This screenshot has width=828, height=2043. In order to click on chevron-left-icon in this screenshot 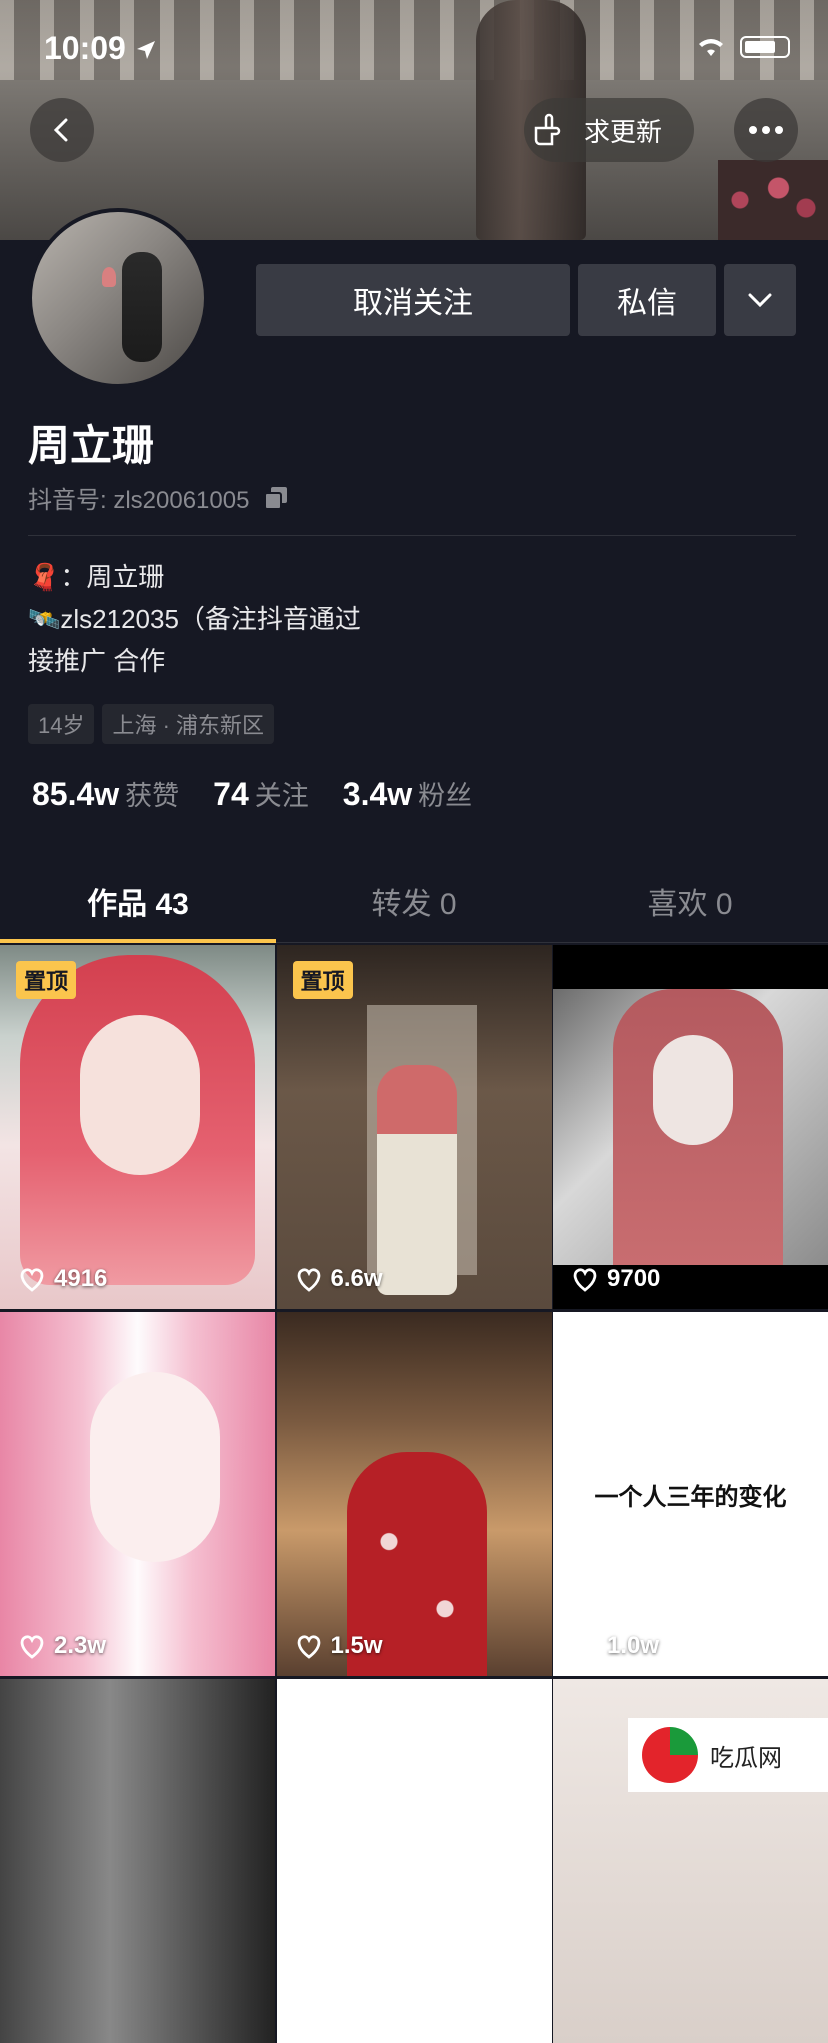, I will do `click(60, 130)`.